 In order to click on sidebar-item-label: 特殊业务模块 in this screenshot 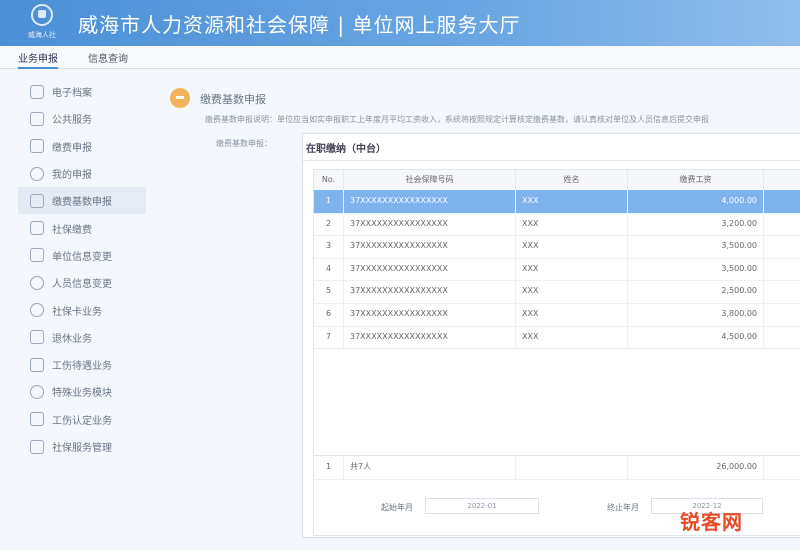, I will do `click(82, 394)`.